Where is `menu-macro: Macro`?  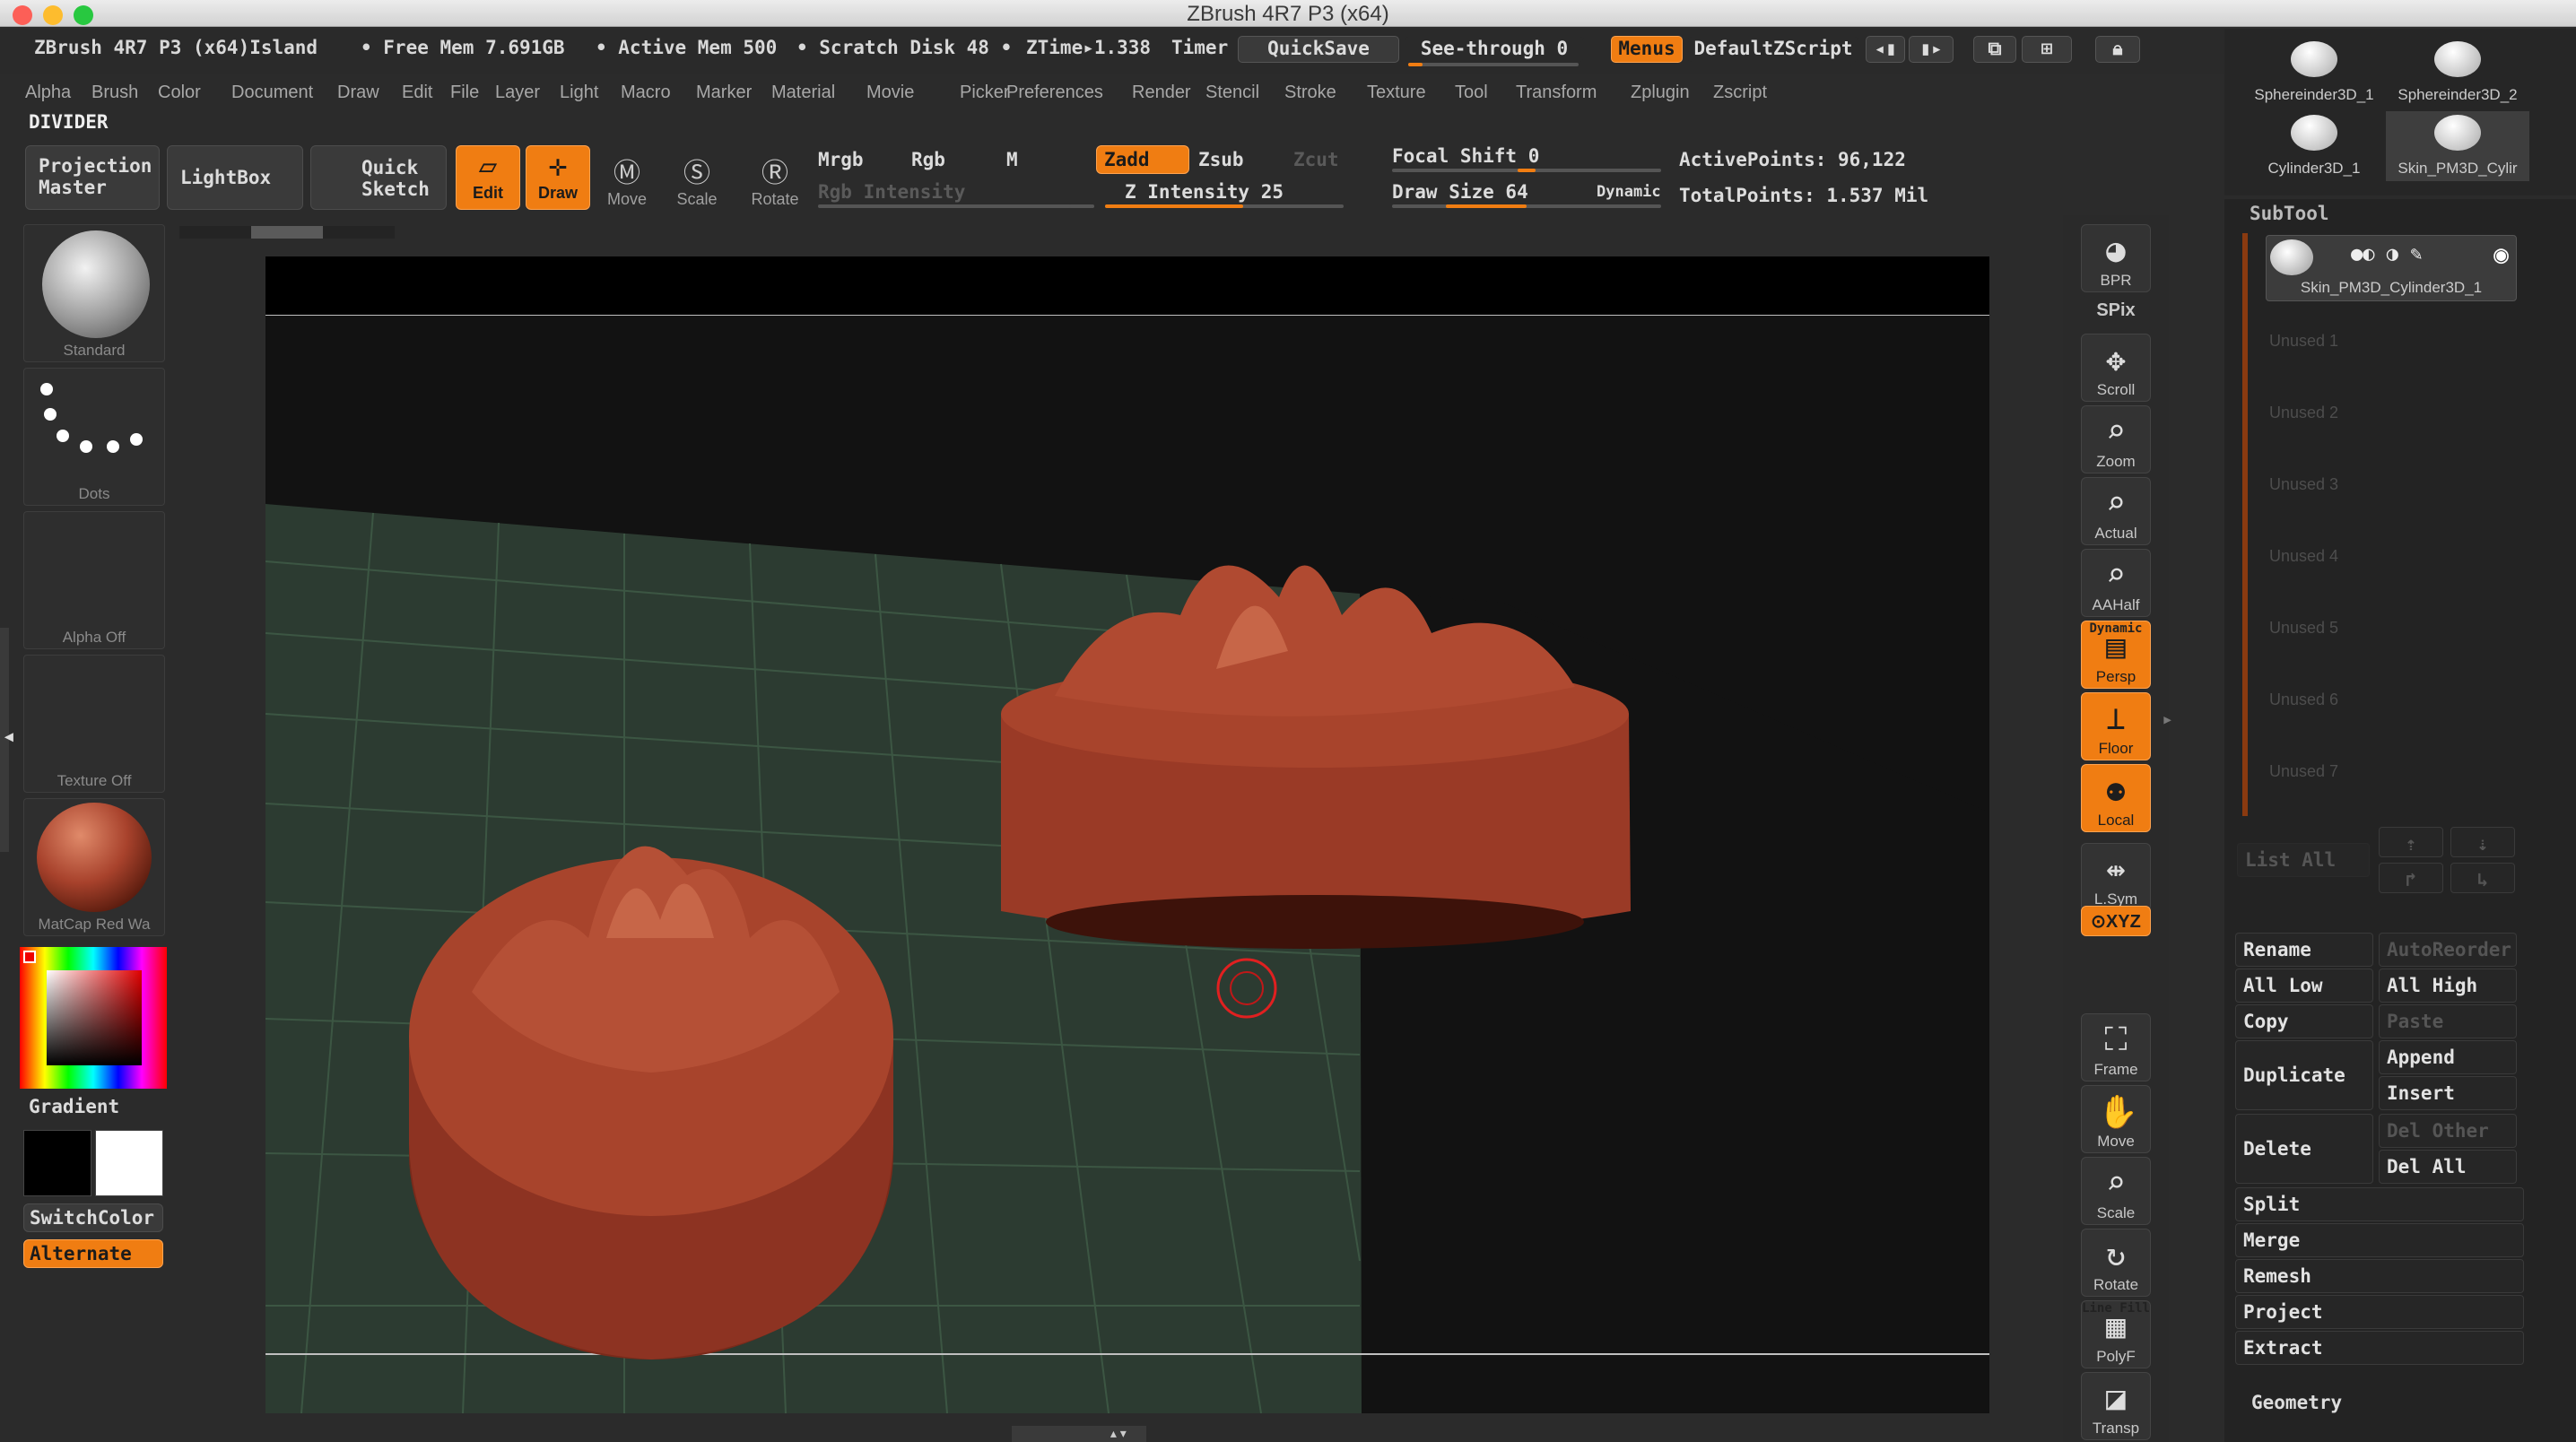
menu-macro: Macro is located at coordinates (646, 93).